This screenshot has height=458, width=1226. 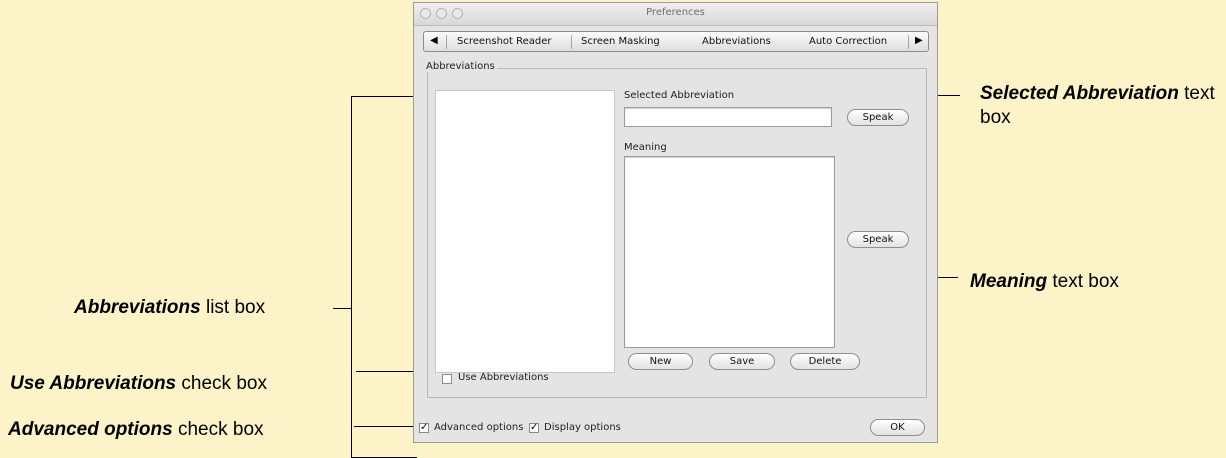 I want to click on use-abbreviations-checkbox, so click(x=447, y=379).